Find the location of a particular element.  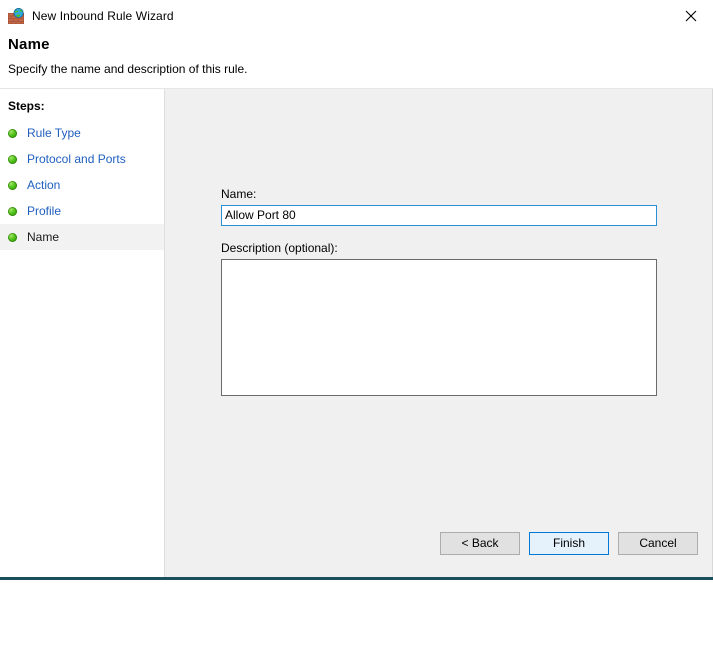

window-title: New Inbound Rule Wizard is located at coordinates (103, 16).